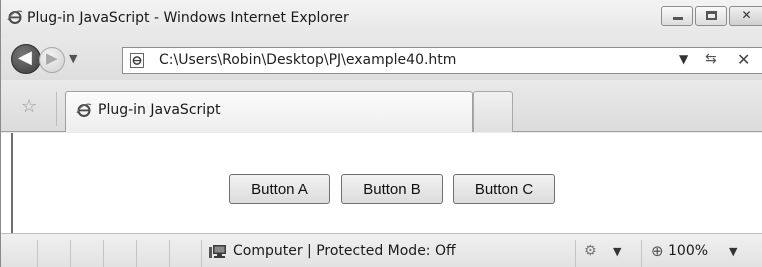 The image size is (762, 267). Describe the element at coordinates (493, 111) in the screenshot. I see `new-tab-button` at that location.